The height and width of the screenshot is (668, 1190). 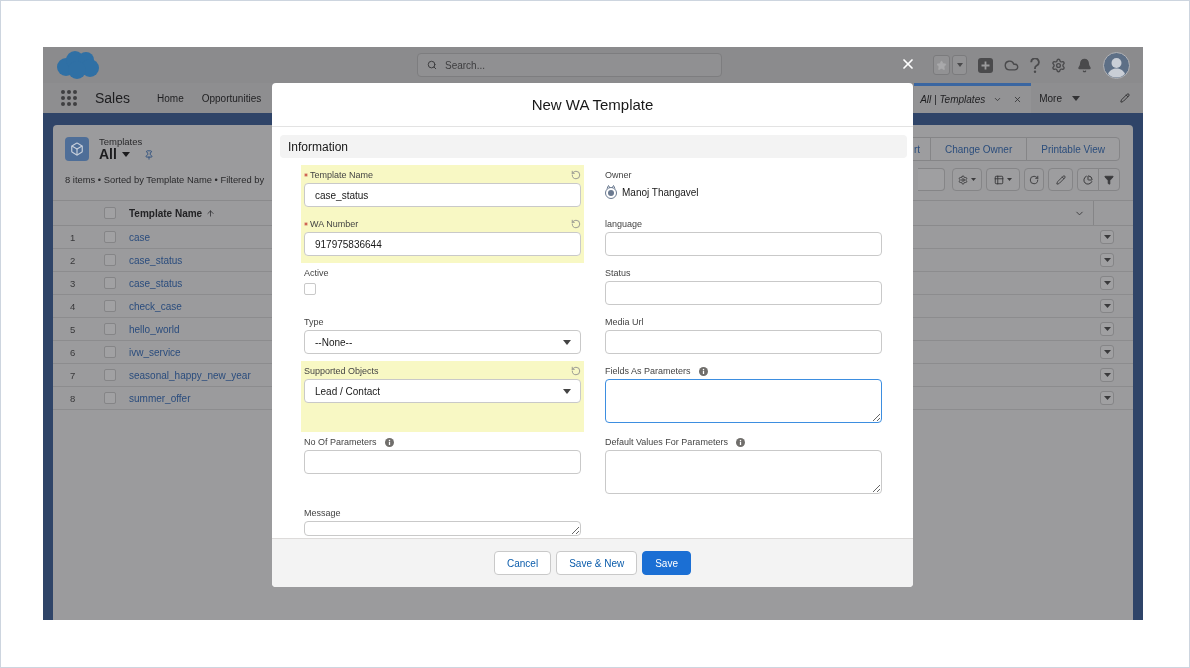 I want to click on secondary-button: Cancel, so click(x=523, y=563).